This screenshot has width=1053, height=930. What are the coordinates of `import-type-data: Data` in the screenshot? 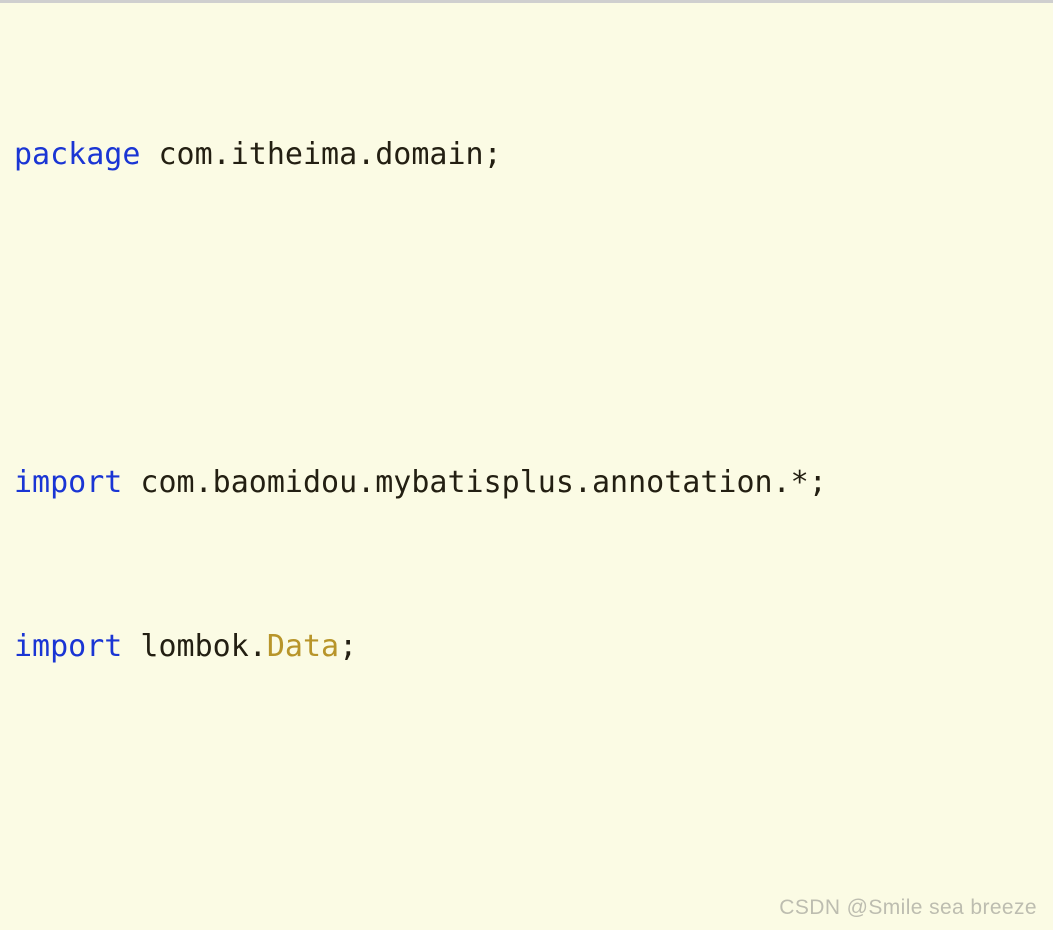 It's located at (303, 646).